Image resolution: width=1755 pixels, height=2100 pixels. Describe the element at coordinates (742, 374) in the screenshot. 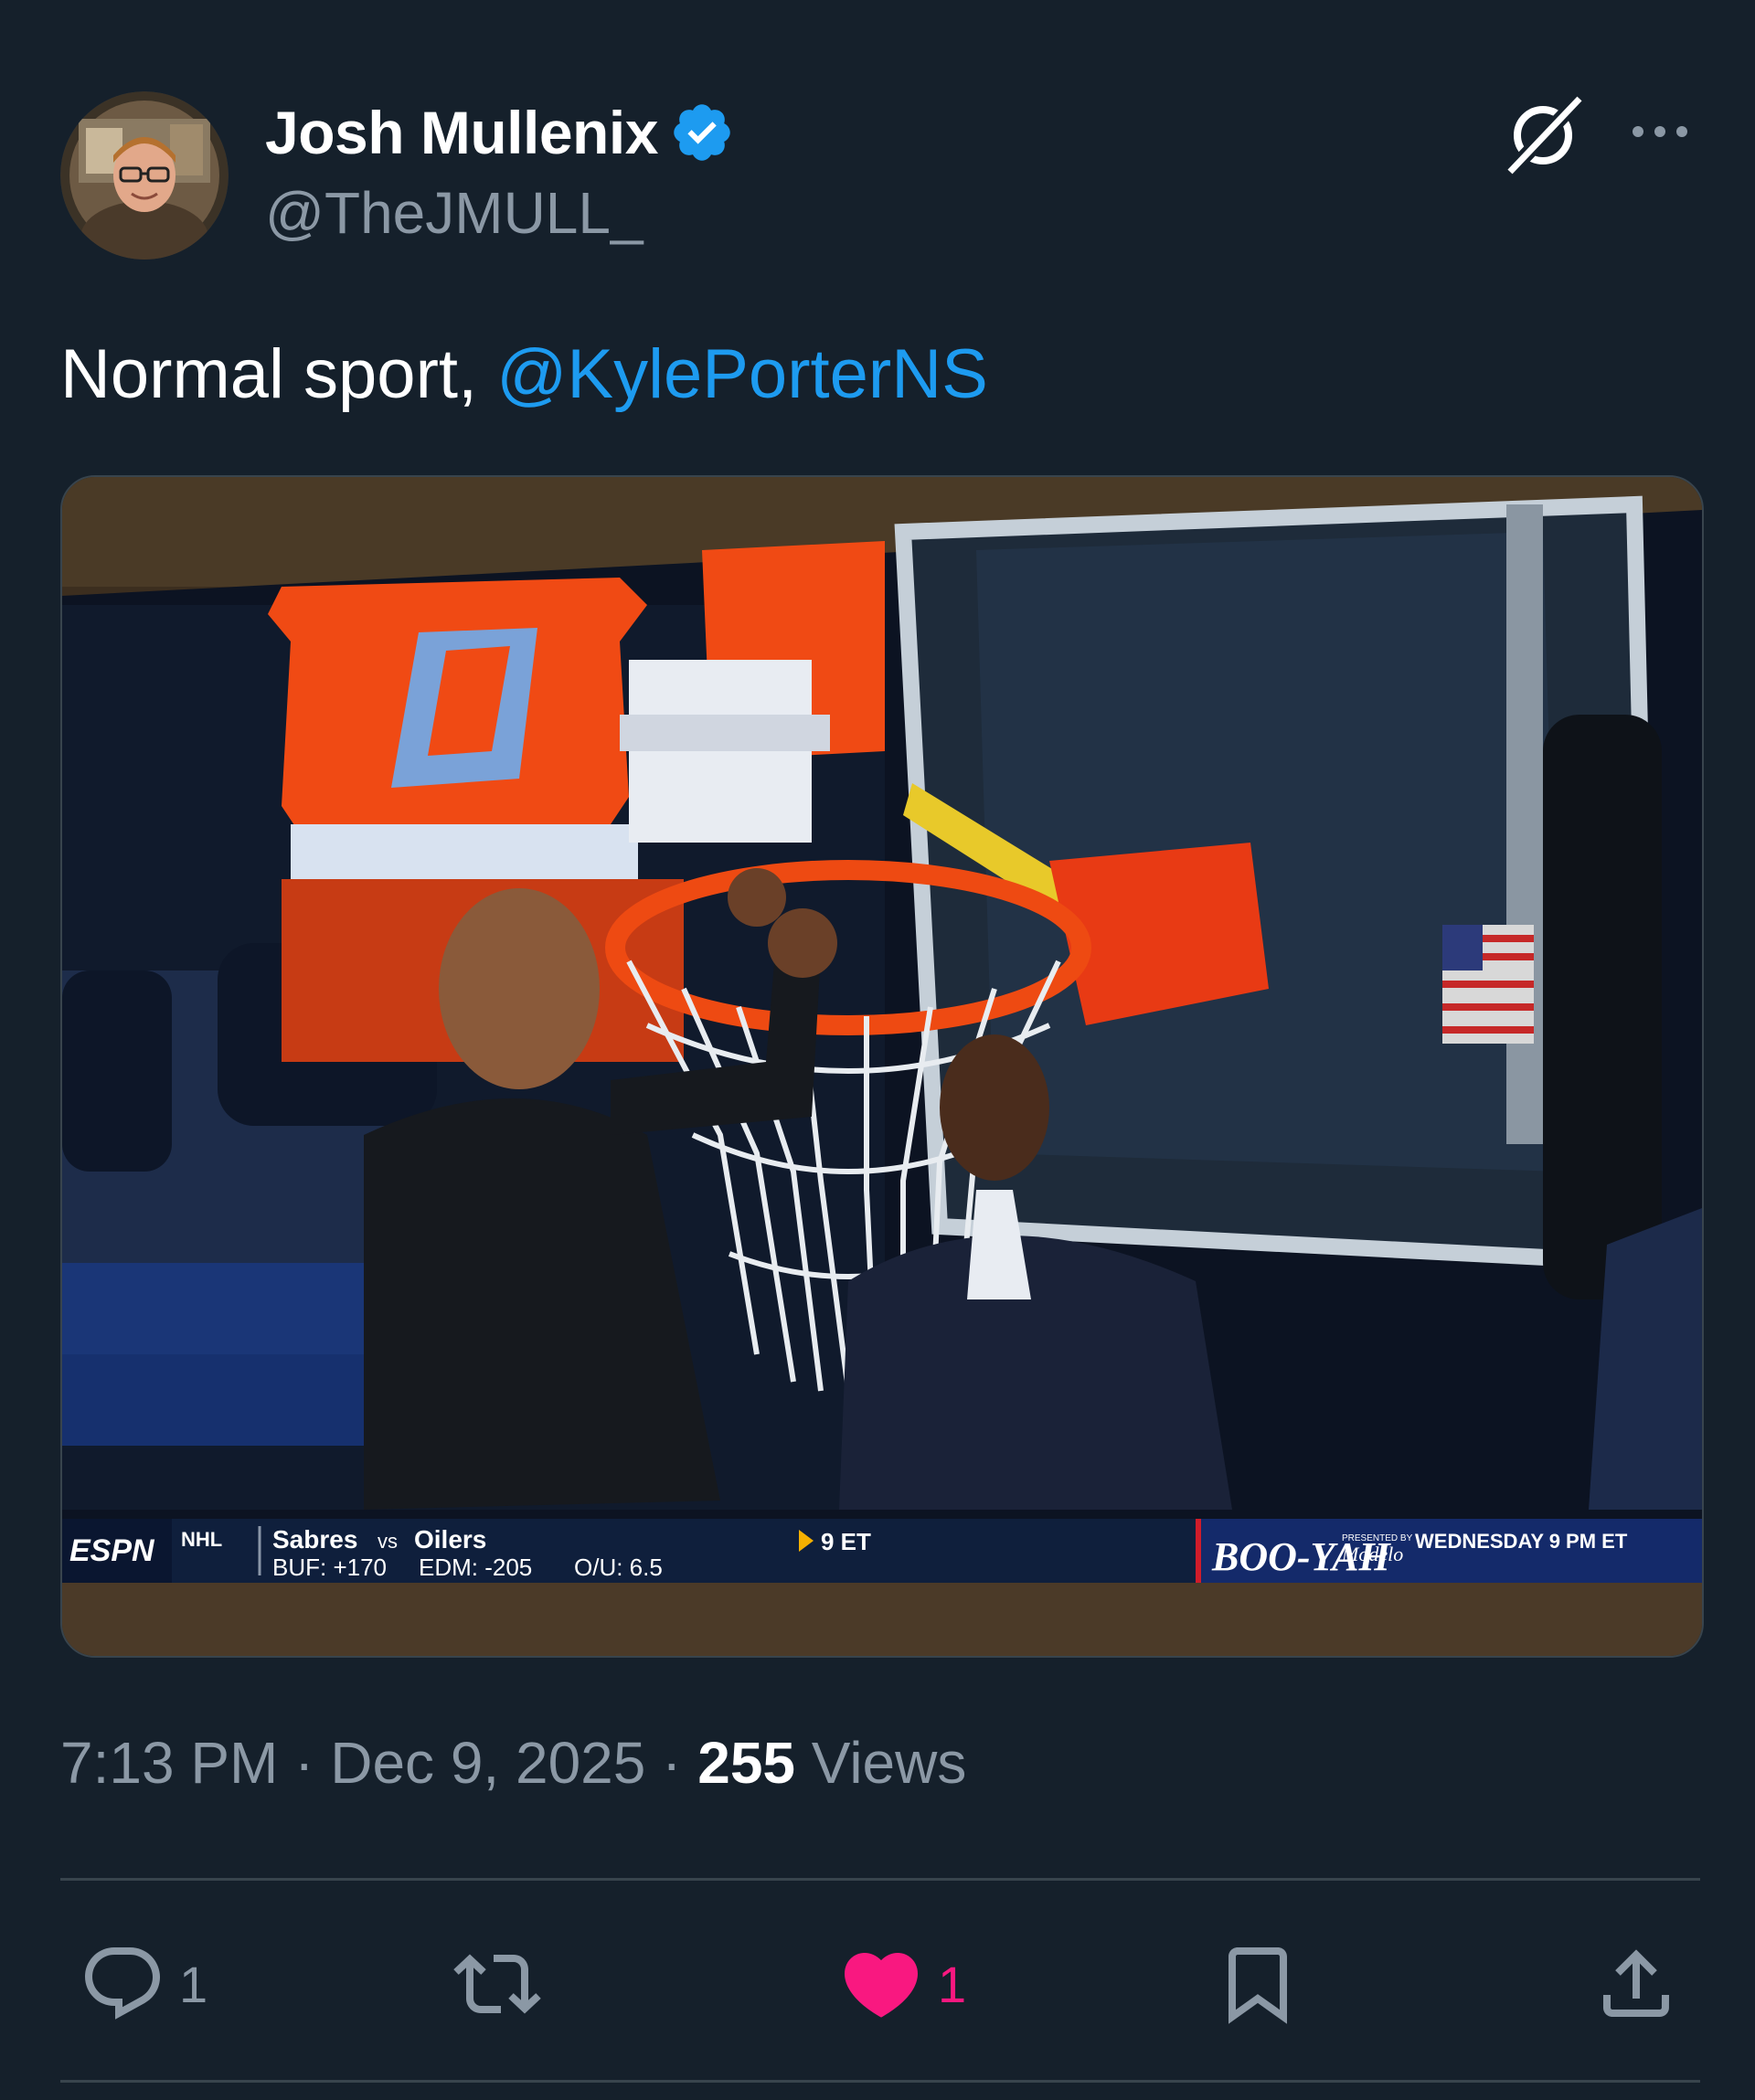

I see `mention-link: @KylePorterNS` at that location.